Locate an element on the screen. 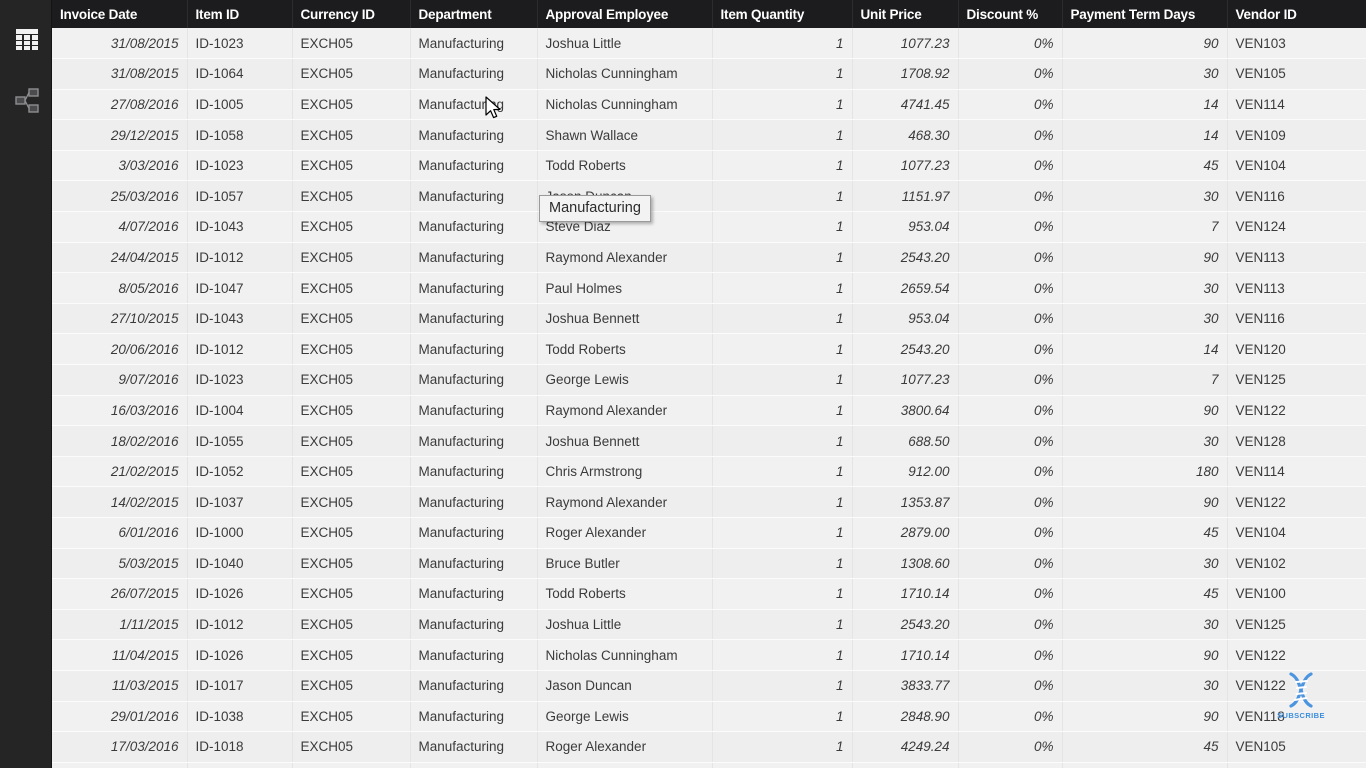 The width and height of the screenshot is (1366, 768). cell-invoice_date: 26/07/2015 is located at coordinates (120, 594).